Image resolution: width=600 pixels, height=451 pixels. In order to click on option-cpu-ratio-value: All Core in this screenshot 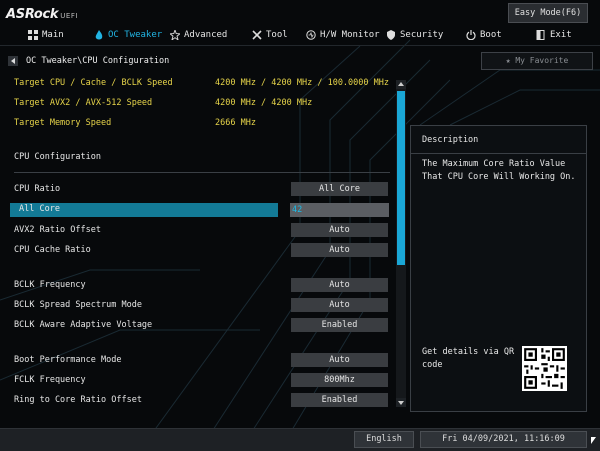, I will do `click(339, 189)`.